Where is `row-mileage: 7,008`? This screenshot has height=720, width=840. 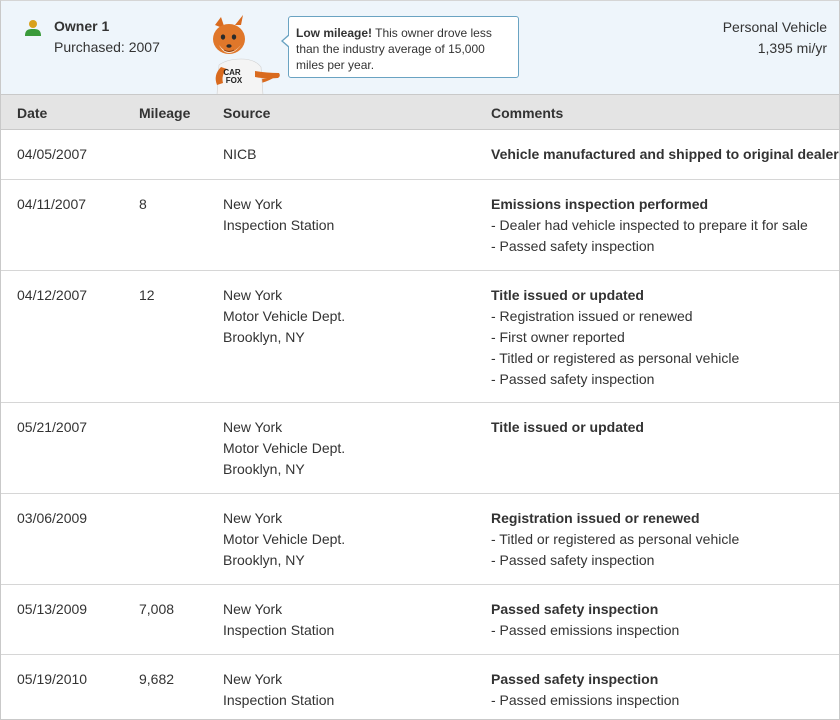 row-mileage: 7,008 is located at coordinates (157, 609).